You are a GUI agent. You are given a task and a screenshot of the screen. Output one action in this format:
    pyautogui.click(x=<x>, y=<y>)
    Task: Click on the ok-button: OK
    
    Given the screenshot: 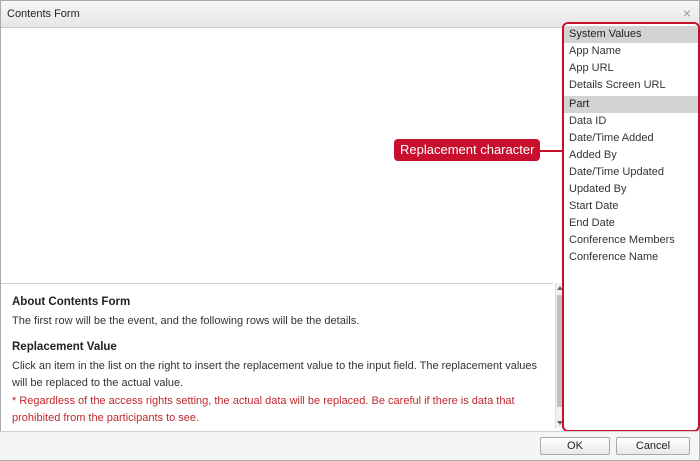 What is the action you would take?
    pyautogui.click(x=575, y=446)
    